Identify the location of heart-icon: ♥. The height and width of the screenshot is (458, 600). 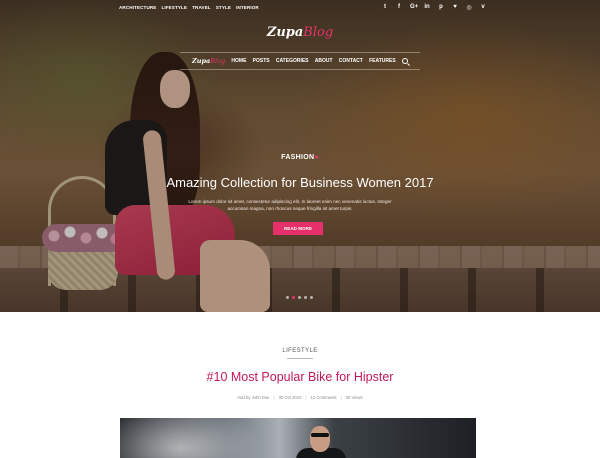
(455, 7).